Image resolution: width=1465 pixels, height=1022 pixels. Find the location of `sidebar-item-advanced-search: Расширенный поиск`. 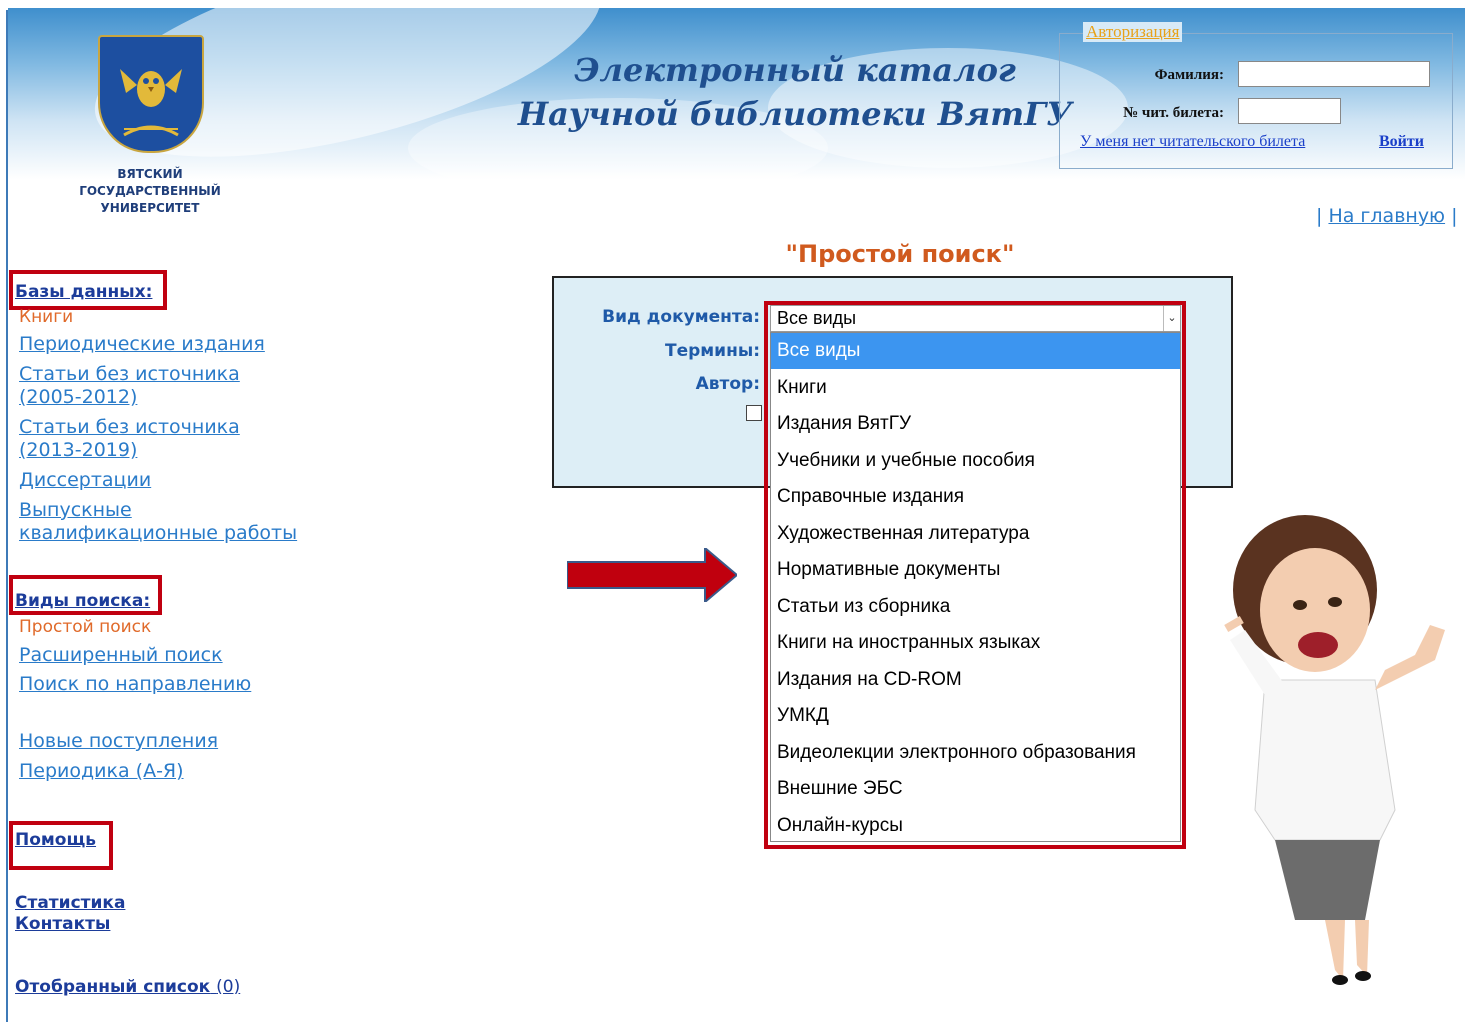

sidebar-item-advanced-search: Расширенный поиск is located at coordinates (121, 655).